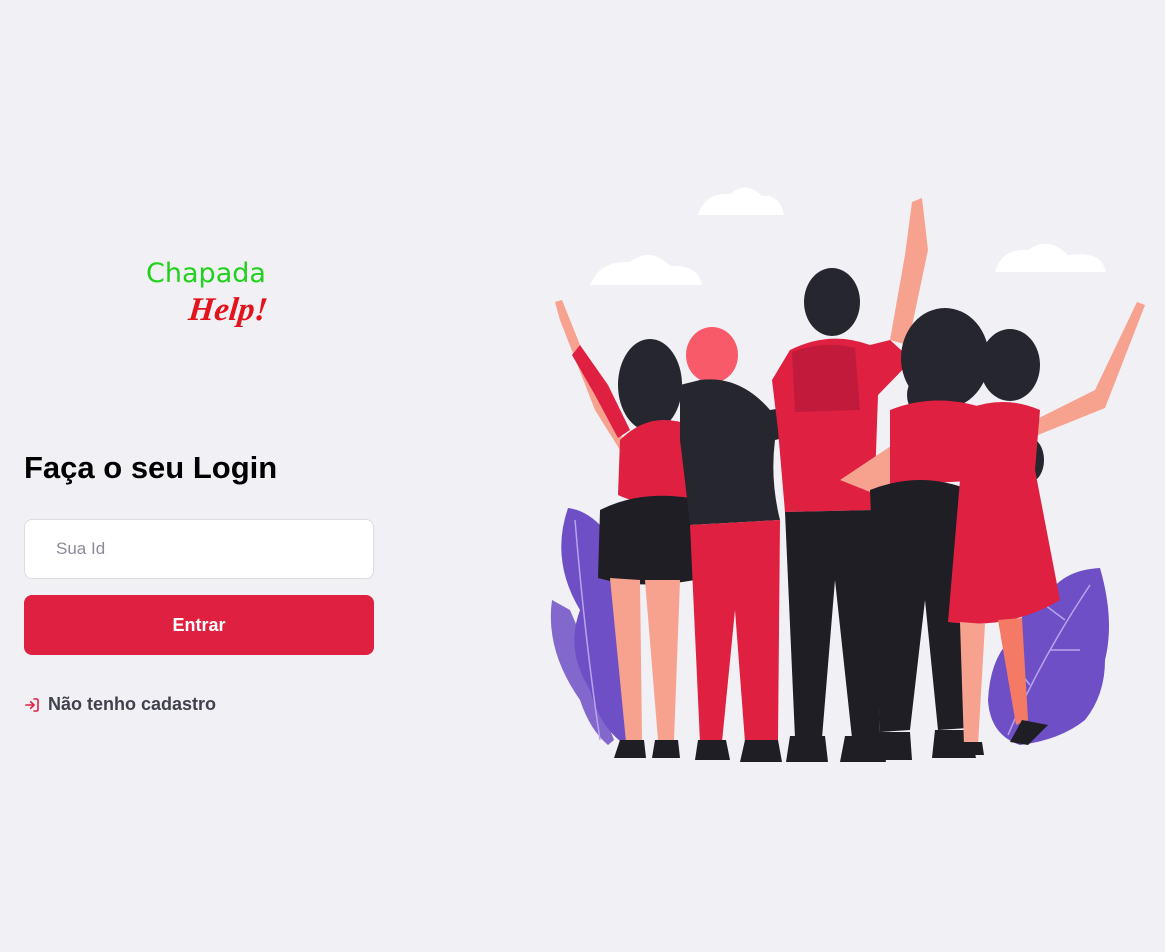 This screenshot has height=952, width=1165. Describe the element at coordinates (199, 549) in the screenshot. I see `id-input` at that location.